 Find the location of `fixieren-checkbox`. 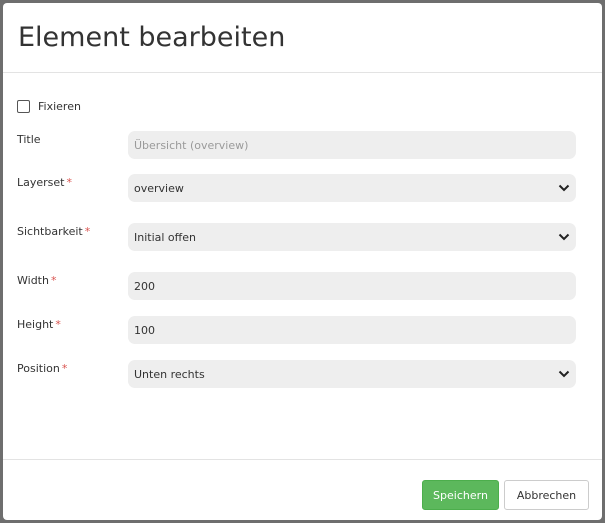

fixieren-checkbox is located at coordinates (23, 106).